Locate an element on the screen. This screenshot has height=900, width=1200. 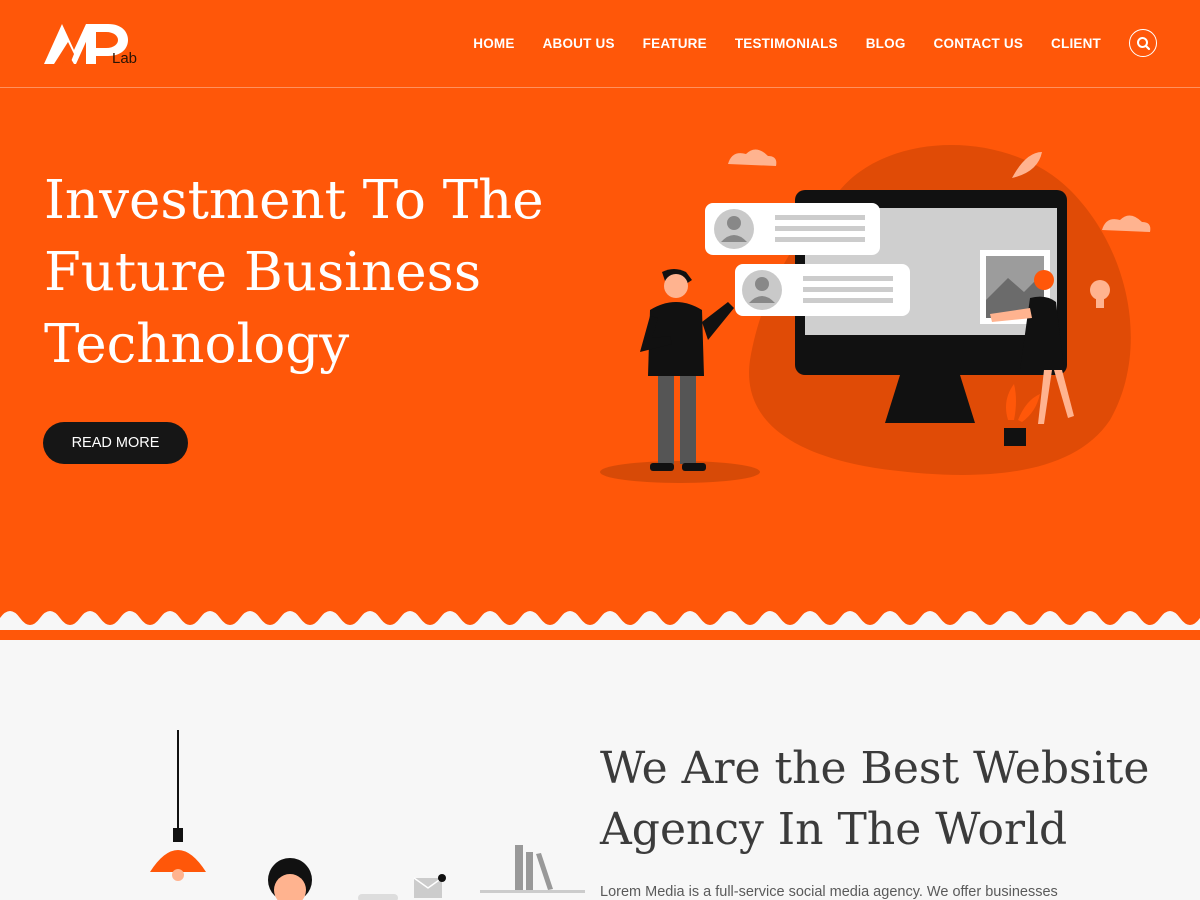
read-more-button: READ MORE is located at coordinates (115, 443).